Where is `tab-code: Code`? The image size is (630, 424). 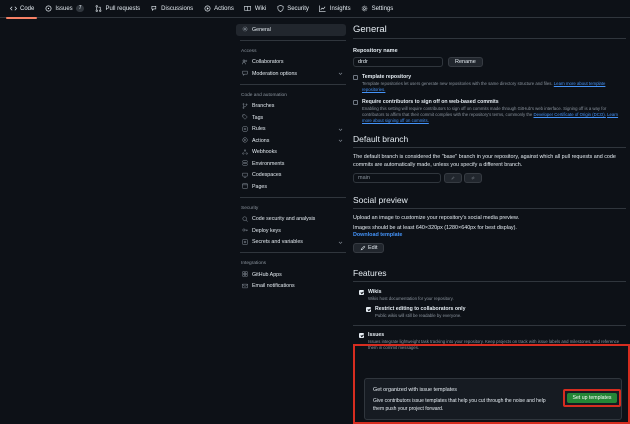
tab-code: Code is located at coordinates (21, 9).